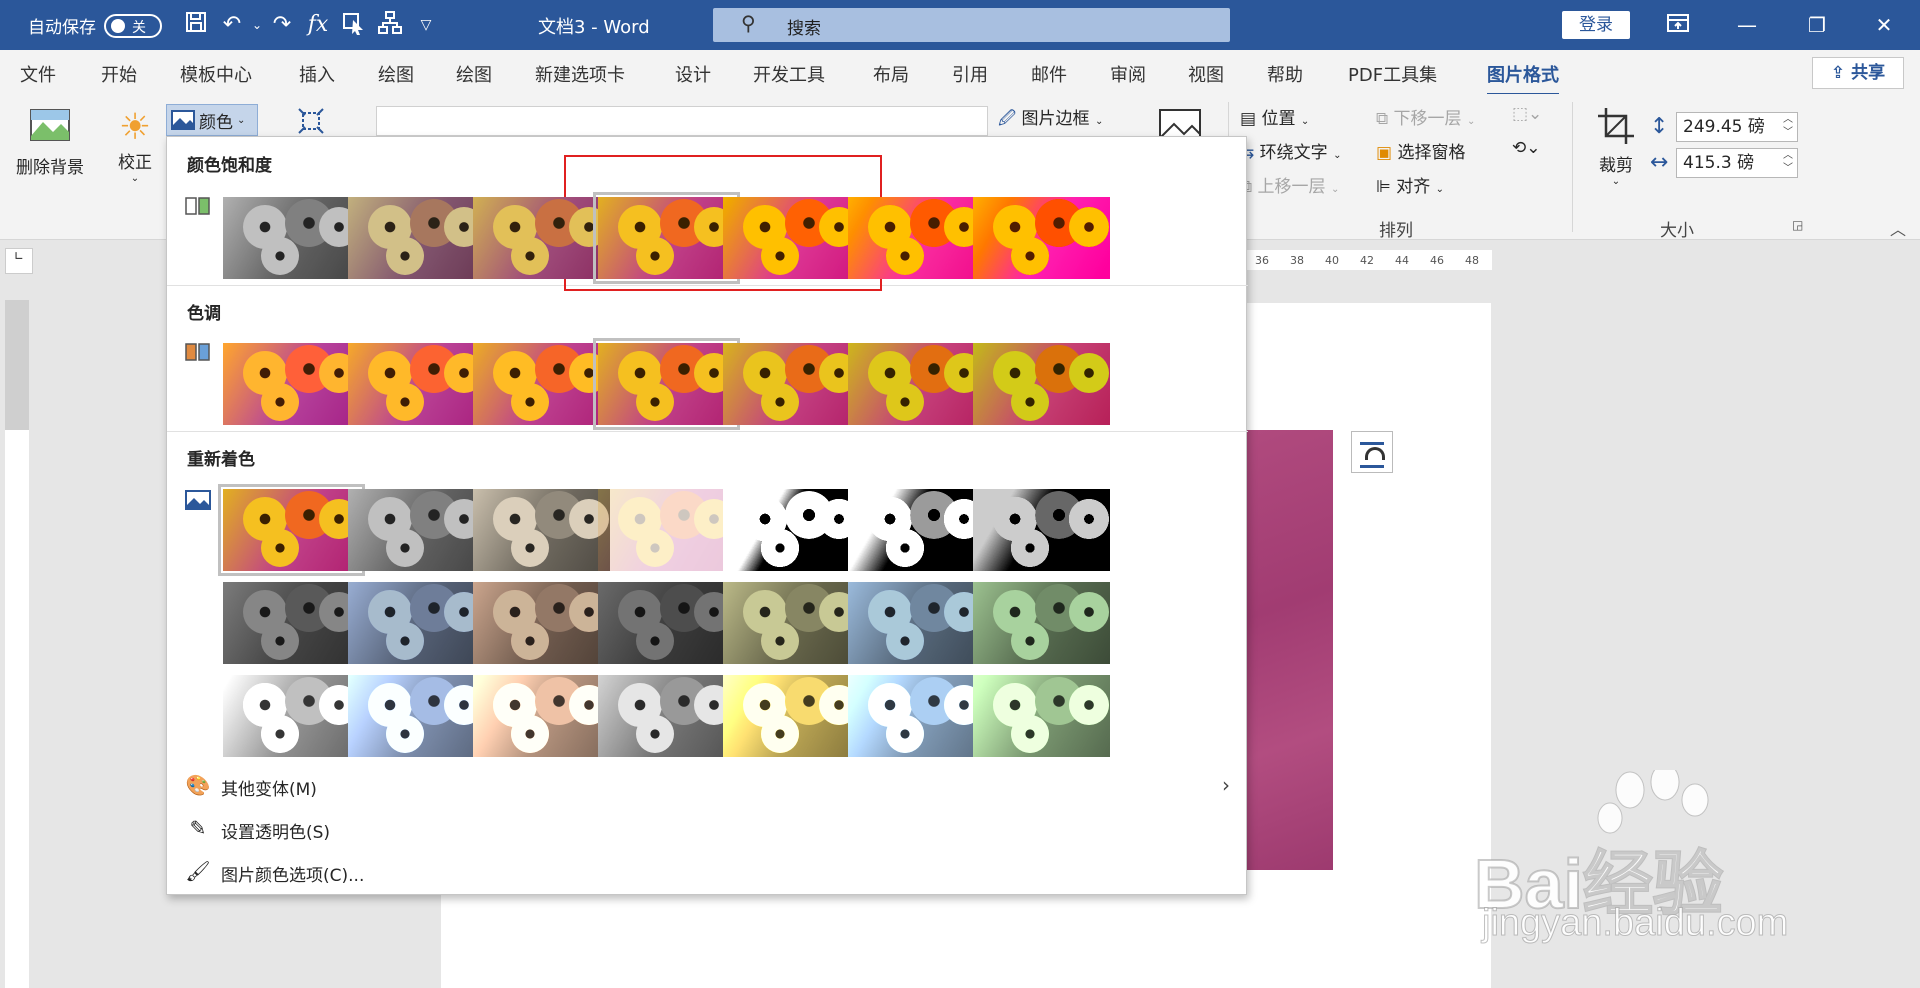 The height and width of the screenshot is (988, 1920). I want to click on crop-button: 裁剪 ⌄, so click(1616, 156).